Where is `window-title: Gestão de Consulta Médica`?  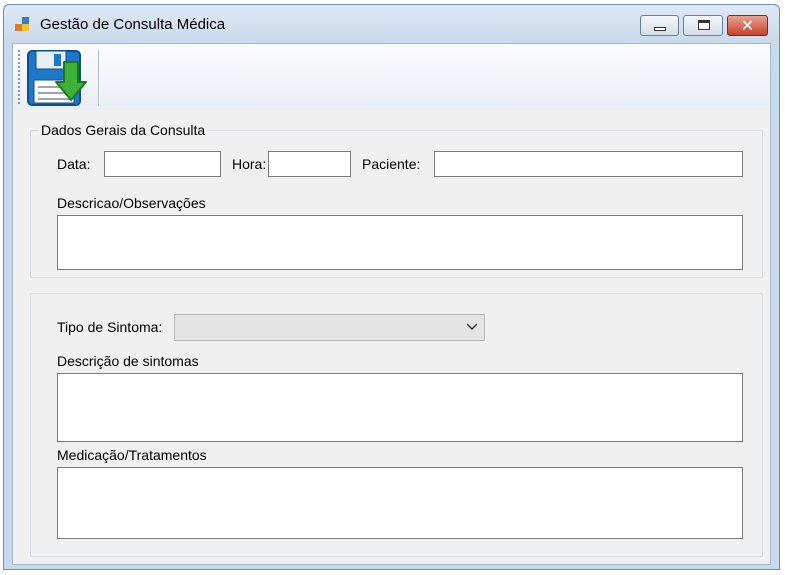
window-title: Gestão de Consulta Médica is located at coordinates (133, 24).